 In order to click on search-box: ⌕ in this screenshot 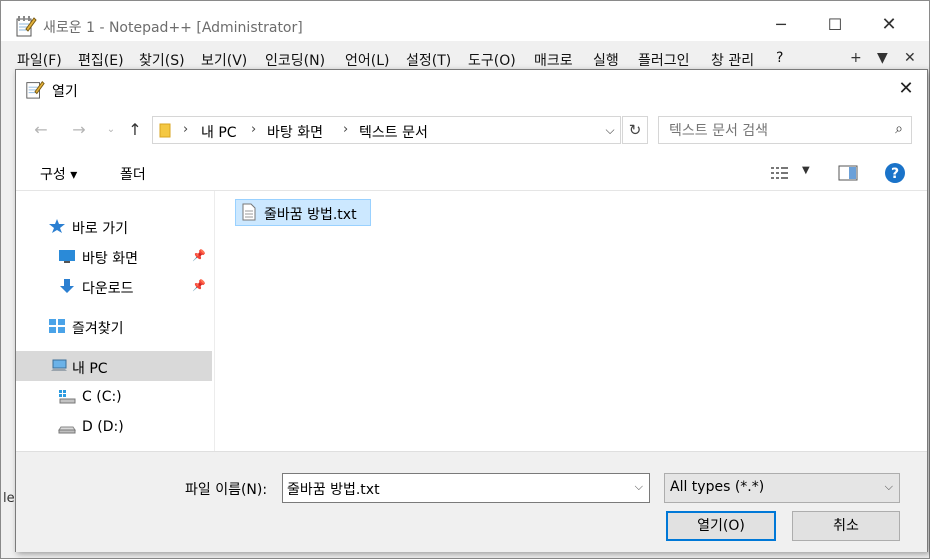, I will do `click(785, 130)`.